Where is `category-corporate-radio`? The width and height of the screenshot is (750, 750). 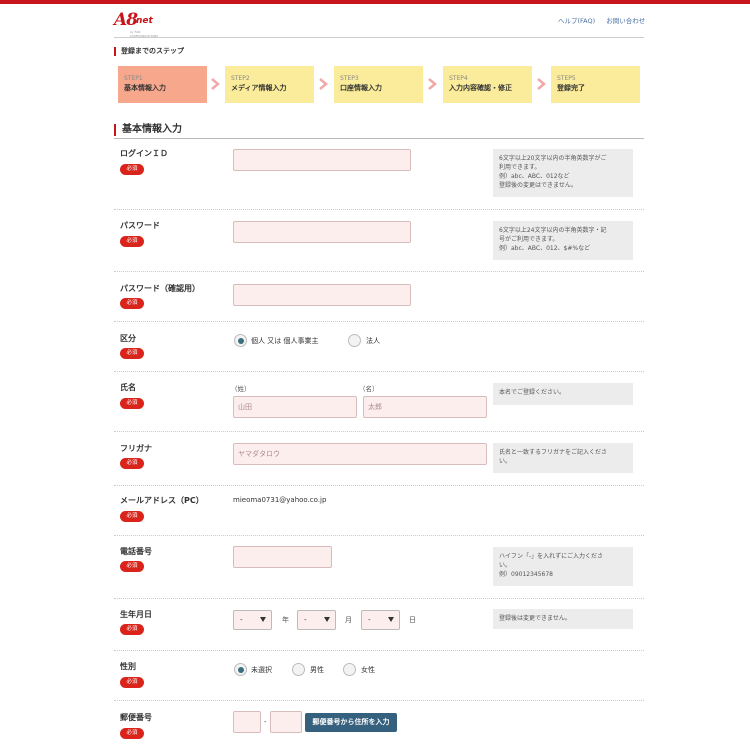
category-corporate-radio is located at coordinates (354, 340).